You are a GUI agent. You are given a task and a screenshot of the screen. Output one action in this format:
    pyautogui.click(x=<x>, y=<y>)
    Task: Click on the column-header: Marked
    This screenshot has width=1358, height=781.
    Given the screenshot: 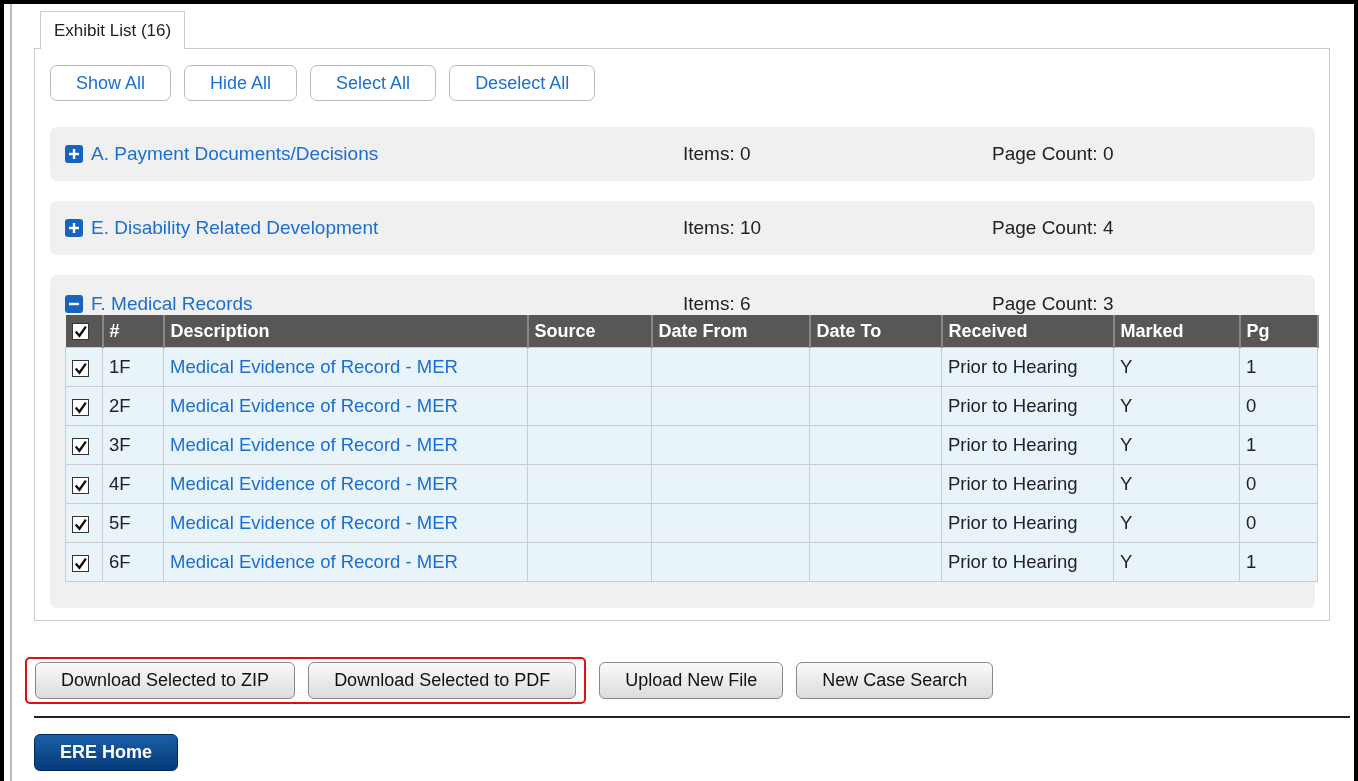 What is the action you would take?
    pyautogui.click(x=1176, y=331)
    